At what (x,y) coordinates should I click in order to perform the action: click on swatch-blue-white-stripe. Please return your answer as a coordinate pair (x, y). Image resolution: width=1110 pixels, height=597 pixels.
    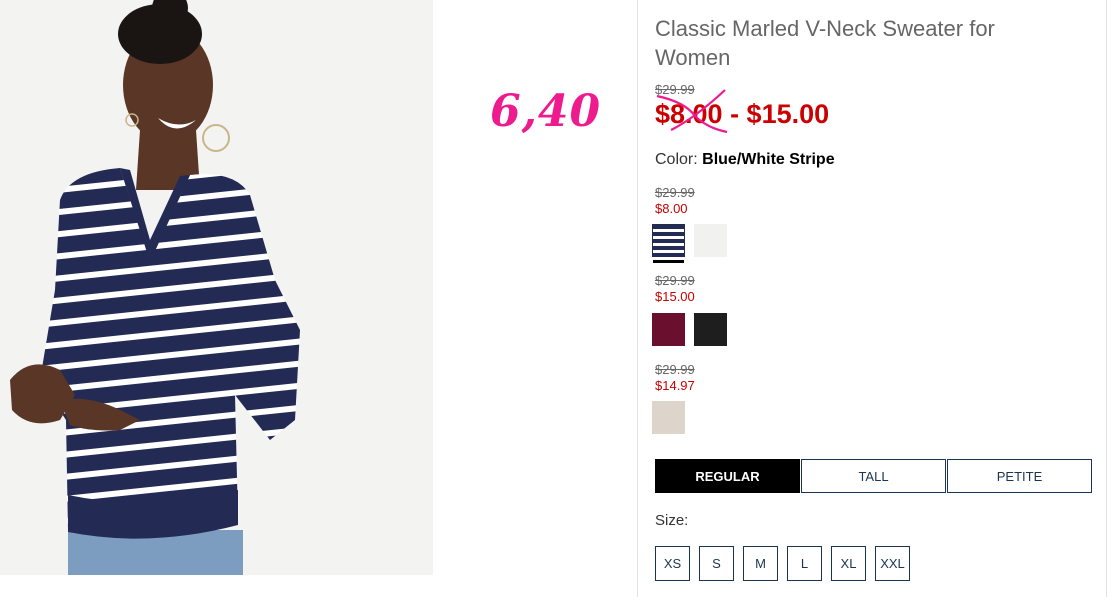
    Looking at the image, I should click on (668, 243).